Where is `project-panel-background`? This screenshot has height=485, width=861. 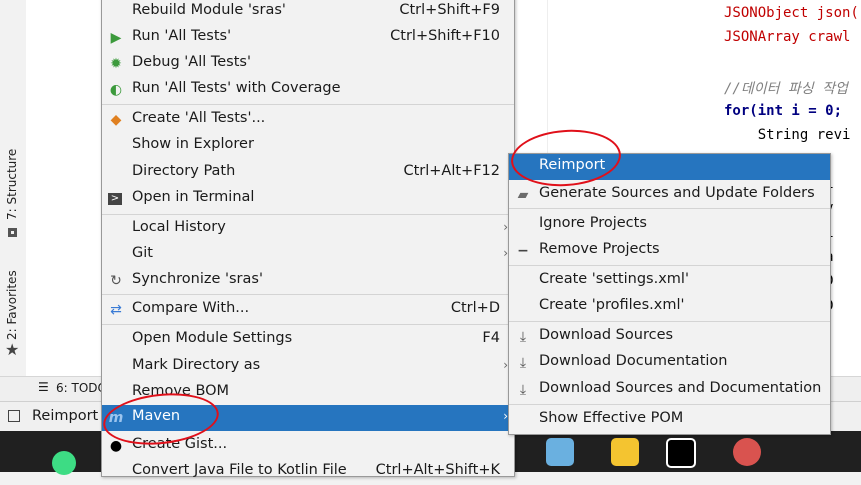
project-panel-background is located at coordinates (64, 188).